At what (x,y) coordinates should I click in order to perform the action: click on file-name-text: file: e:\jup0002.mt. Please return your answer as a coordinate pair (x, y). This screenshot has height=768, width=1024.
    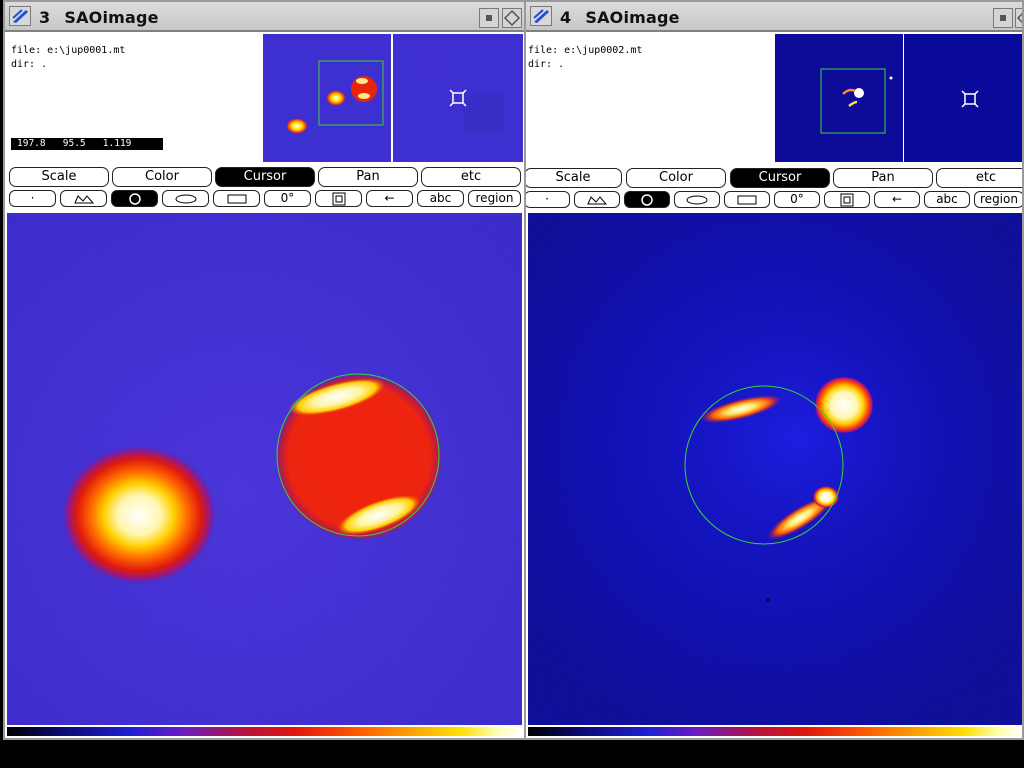
    Looking at the image, I should click on (585, 50).